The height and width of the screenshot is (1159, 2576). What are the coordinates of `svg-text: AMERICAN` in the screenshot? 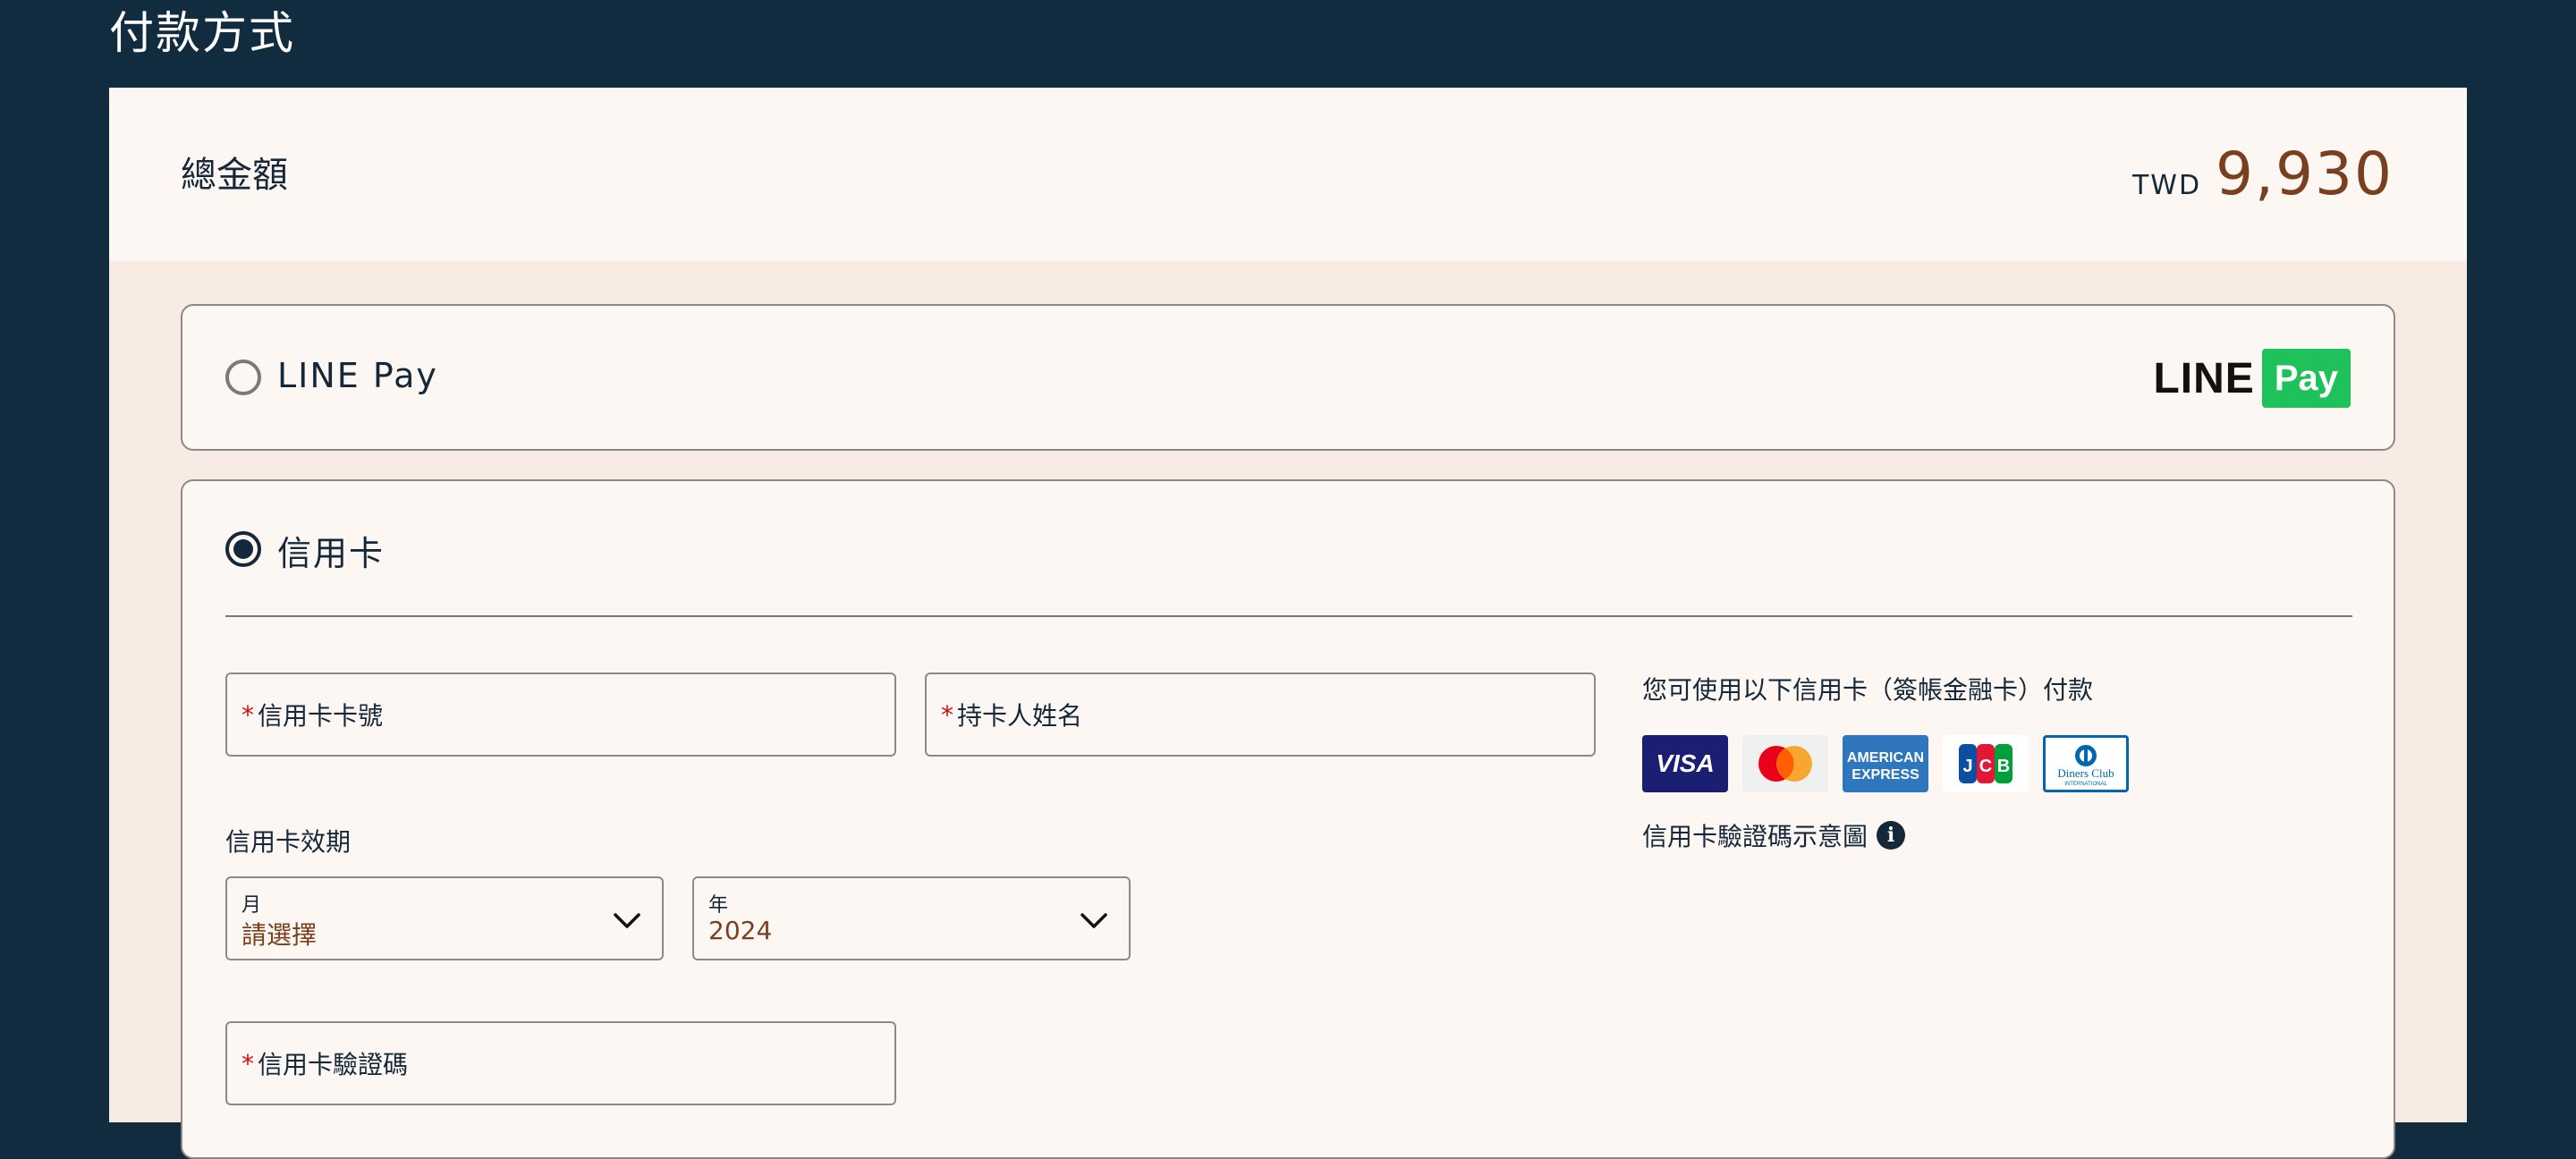 It's located at (1885, 758).